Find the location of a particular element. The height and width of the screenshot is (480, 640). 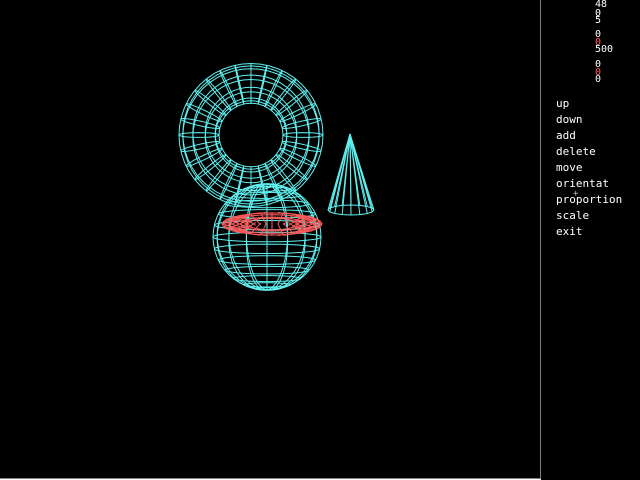

sphere-wireframe is located at coordinates (267, 237).